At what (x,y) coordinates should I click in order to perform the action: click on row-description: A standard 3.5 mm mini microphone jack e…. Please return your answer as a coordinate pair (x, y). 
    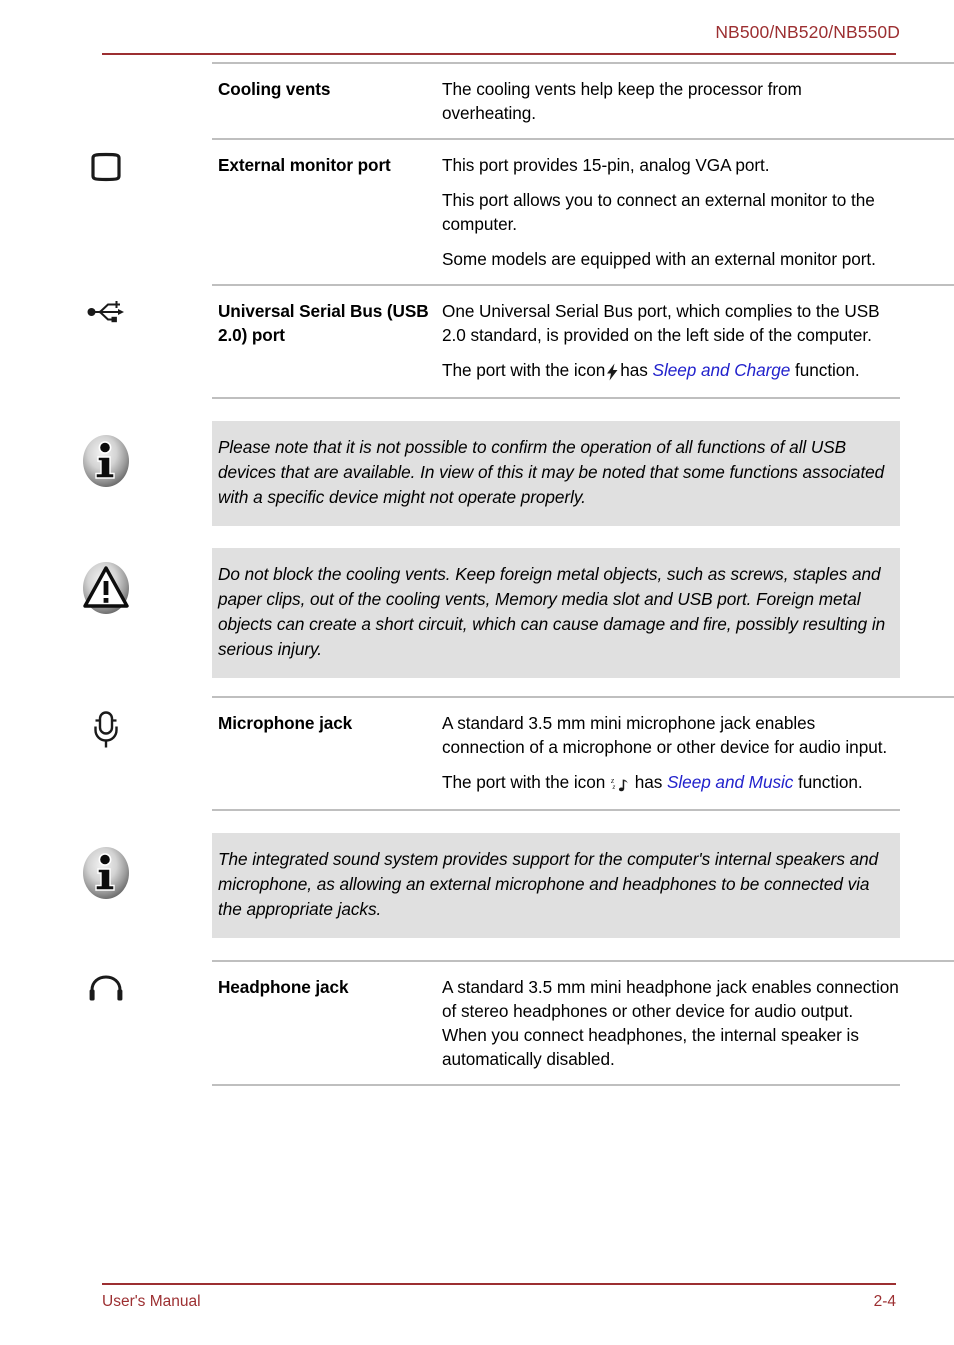
    Looking at the image, I should click on (671, 753).